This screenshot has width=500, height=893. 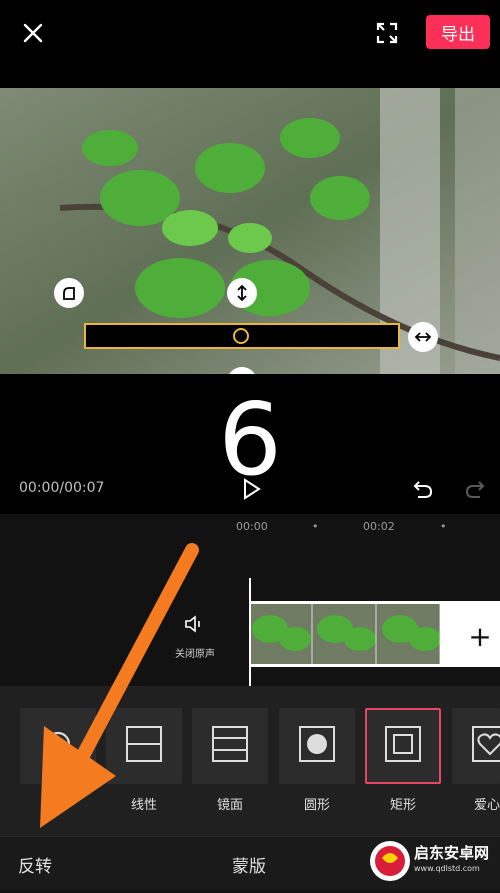 I want to click on rectangle-mask-icon, so click(x=403, y=746).